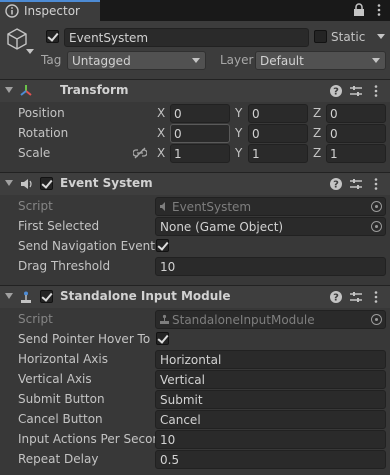 The image size is (390, 475). What do you see at coordinates (52, 36) in the screenshot?
I see `active-checkbox` at bounding box center [52, 36].